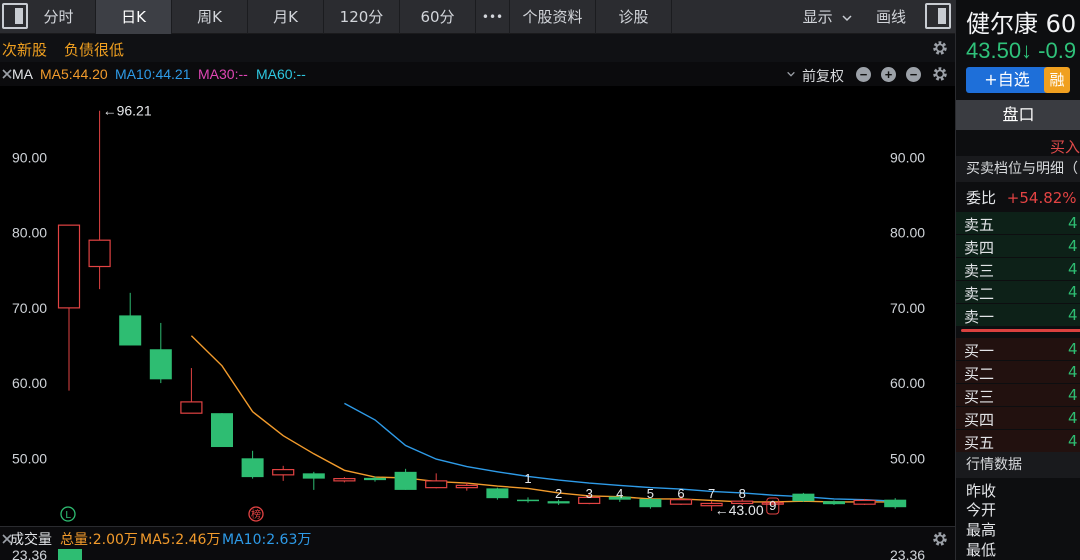 This screenshot has height=560, width=1080. I want to click on collapse-icon: −, so click(913, 74).